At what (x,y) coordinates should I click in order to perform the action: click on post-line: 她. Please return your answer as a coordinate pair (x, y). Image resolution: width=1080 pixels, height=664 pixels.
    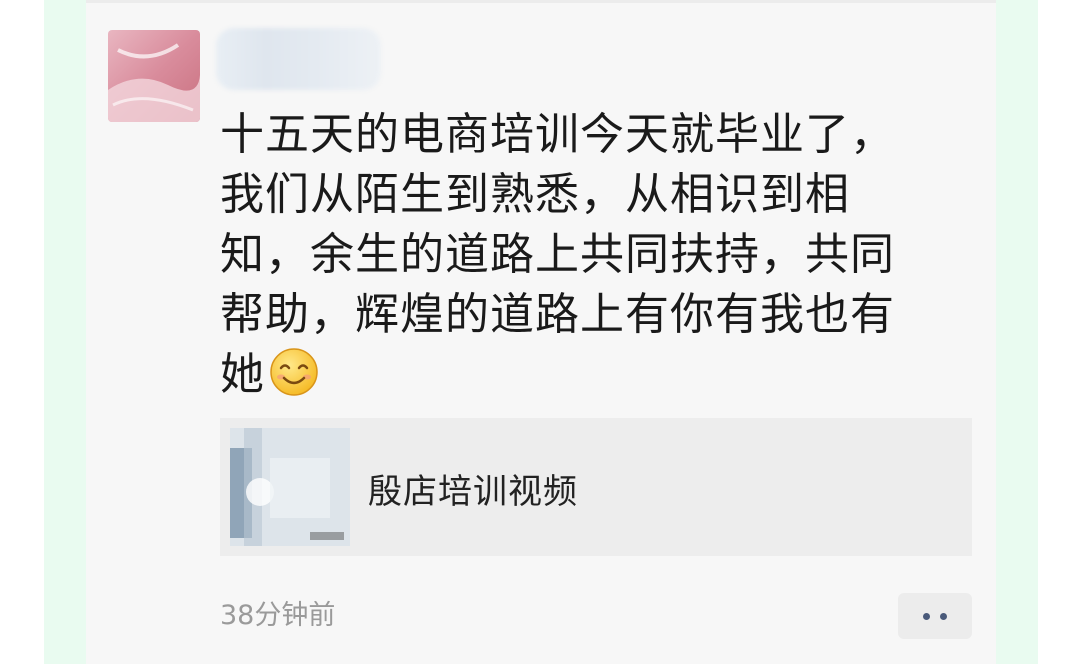
    Looking at the image, I should click on (242, 374).